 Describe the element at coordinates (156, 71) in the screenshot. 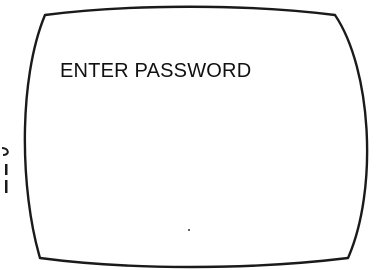

I see `password-prompt: ENTER PASSWORD` at that location.